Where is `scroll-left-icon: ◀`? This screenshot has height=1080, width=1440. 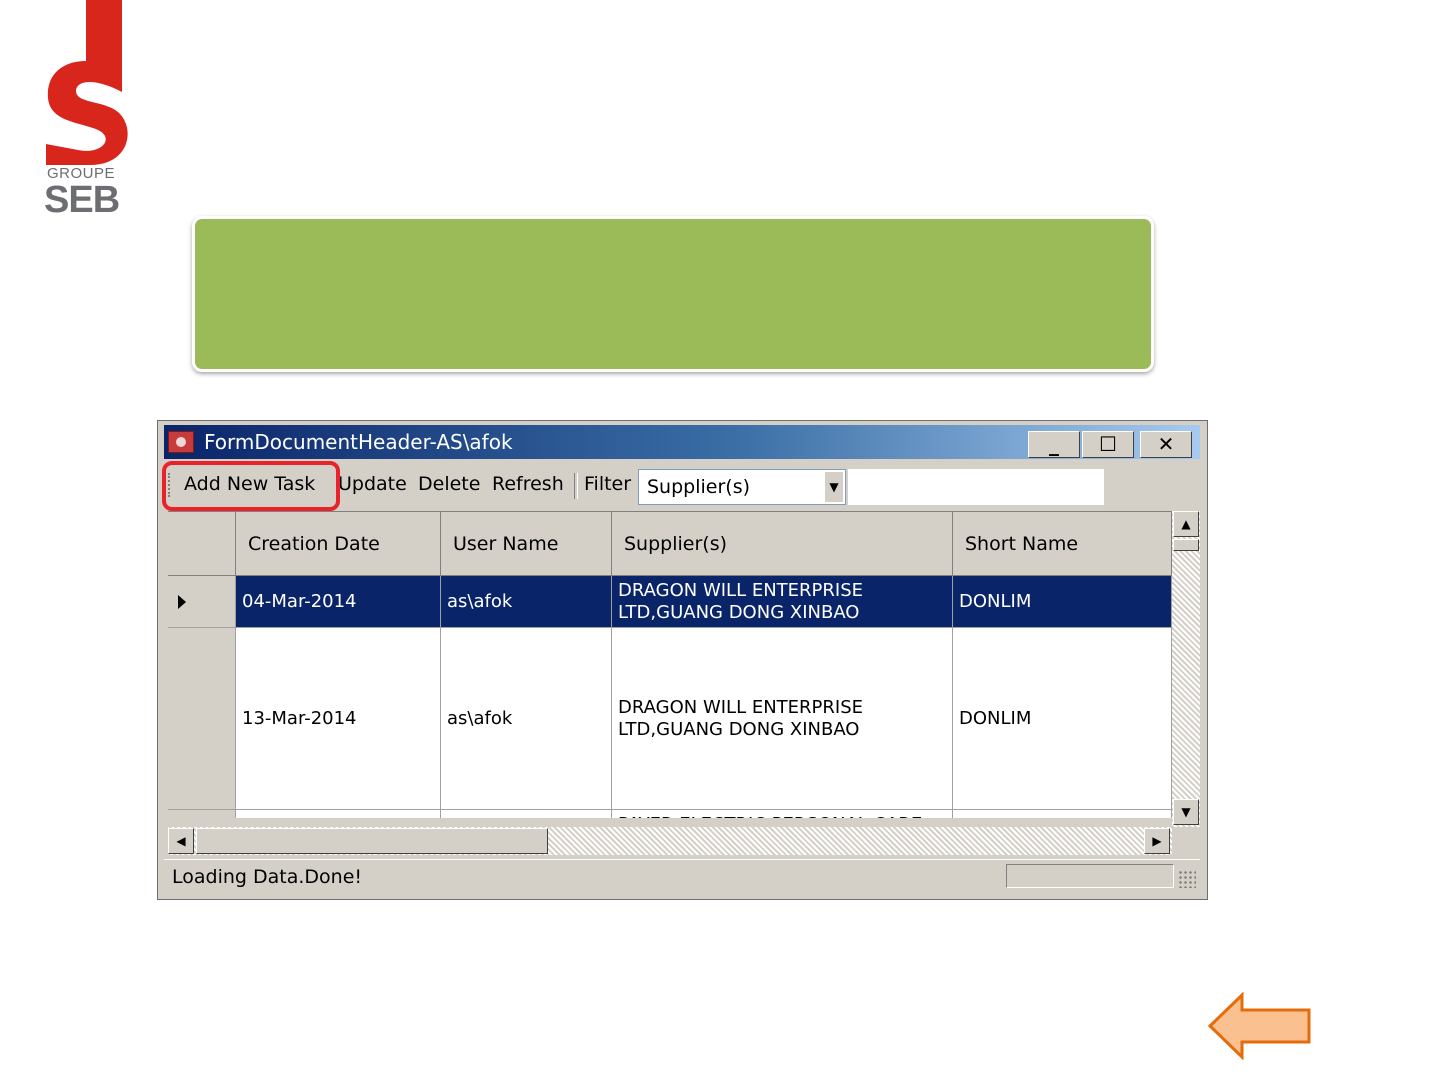 scroll-left-icon: ◀ is located at coordinates (181, 841).